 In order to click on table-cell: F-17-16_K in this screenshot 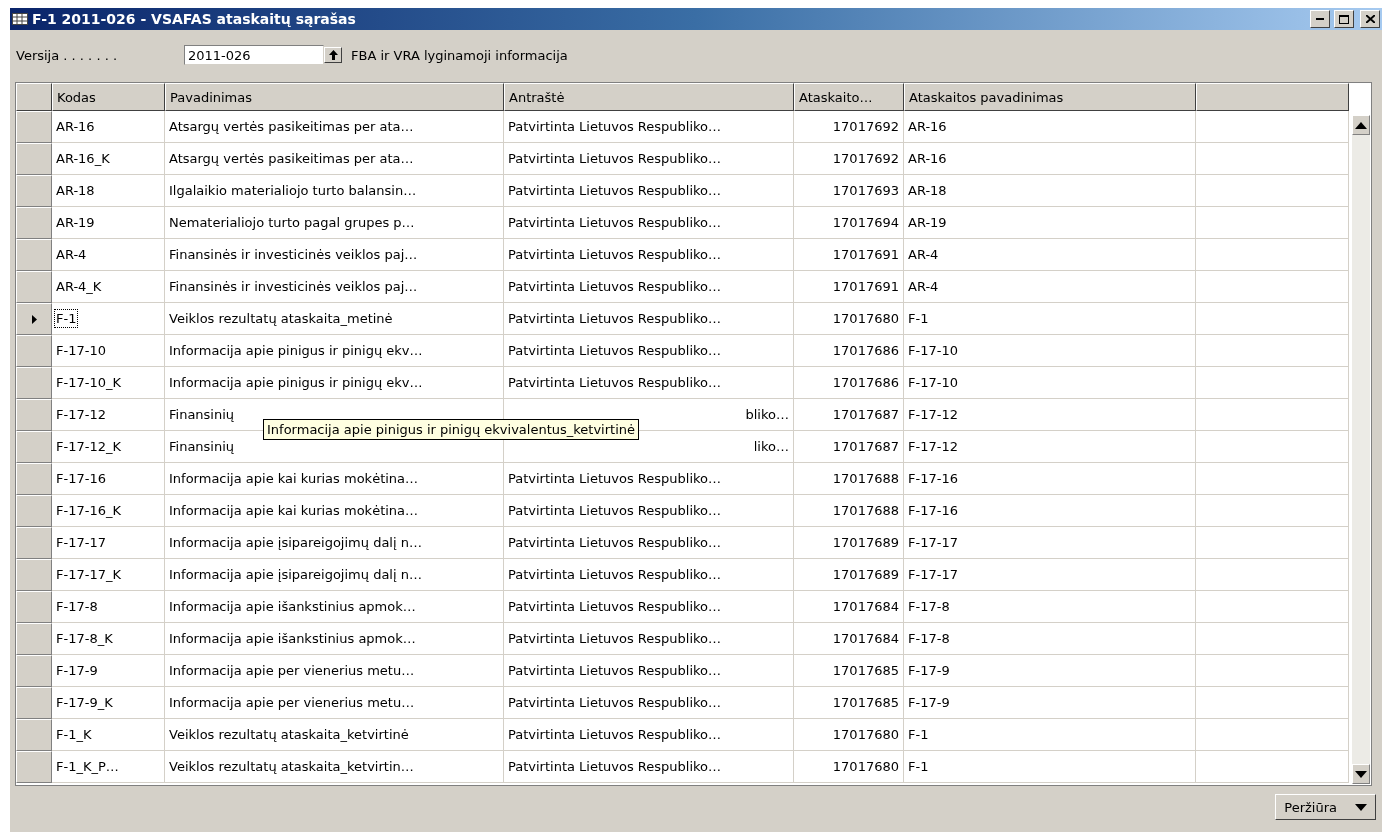, I will do `click(108, 511)`.